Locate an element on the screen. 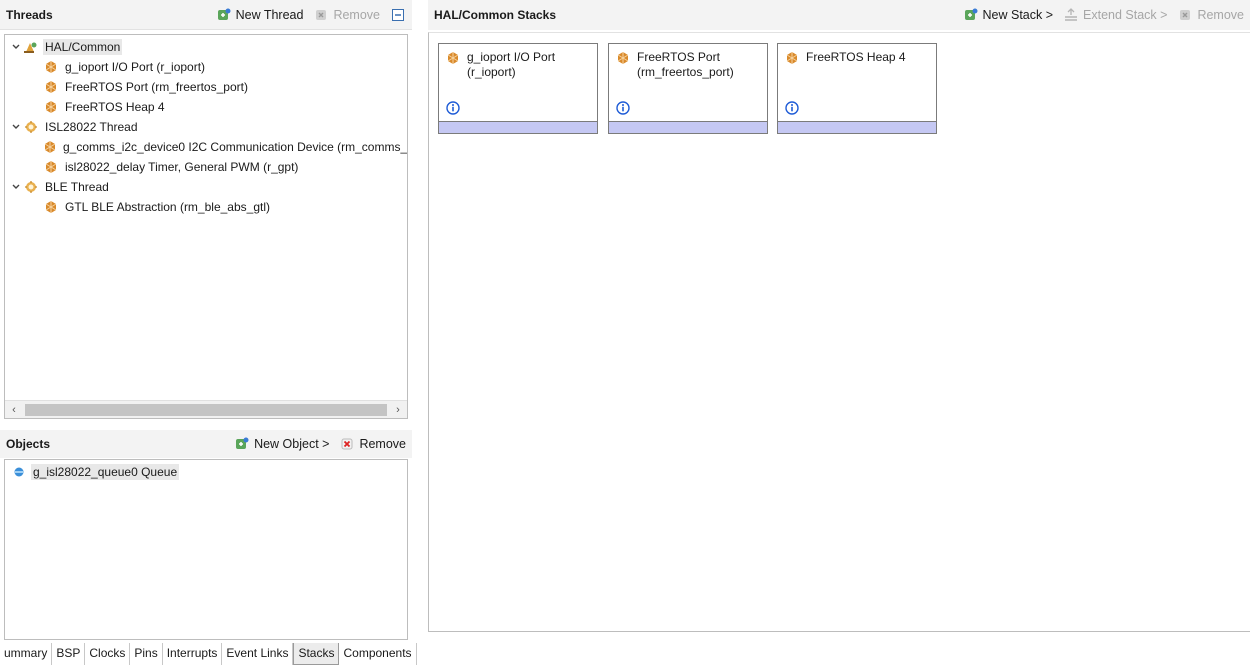  extend-stack-icon is located at coordinates (1071, 15).